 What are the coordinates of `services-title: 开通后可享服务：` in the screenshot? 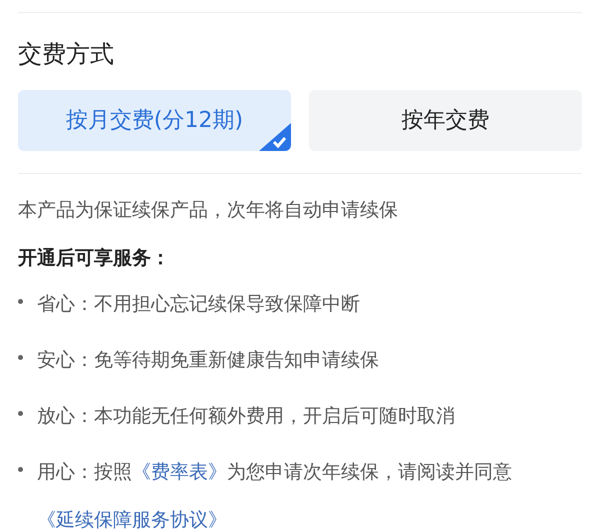 It's located at (94, 258).